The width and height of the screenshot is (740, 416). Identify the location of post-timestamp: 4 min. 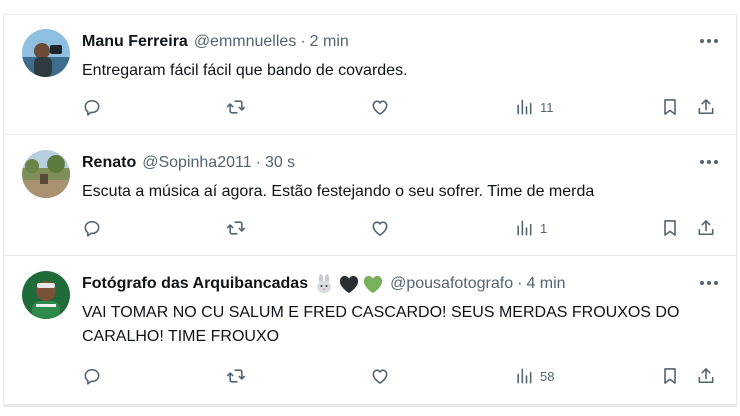
(545, 284).